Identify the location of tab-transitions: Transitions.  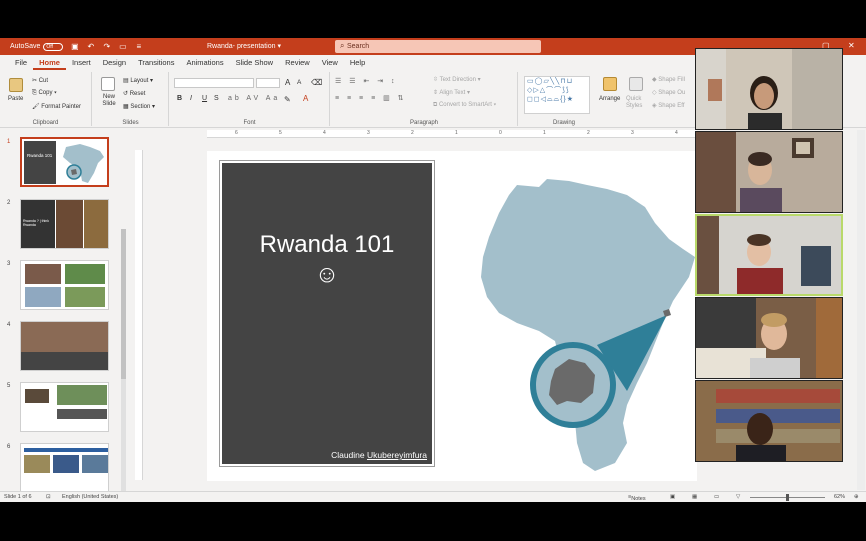
(156, 62).